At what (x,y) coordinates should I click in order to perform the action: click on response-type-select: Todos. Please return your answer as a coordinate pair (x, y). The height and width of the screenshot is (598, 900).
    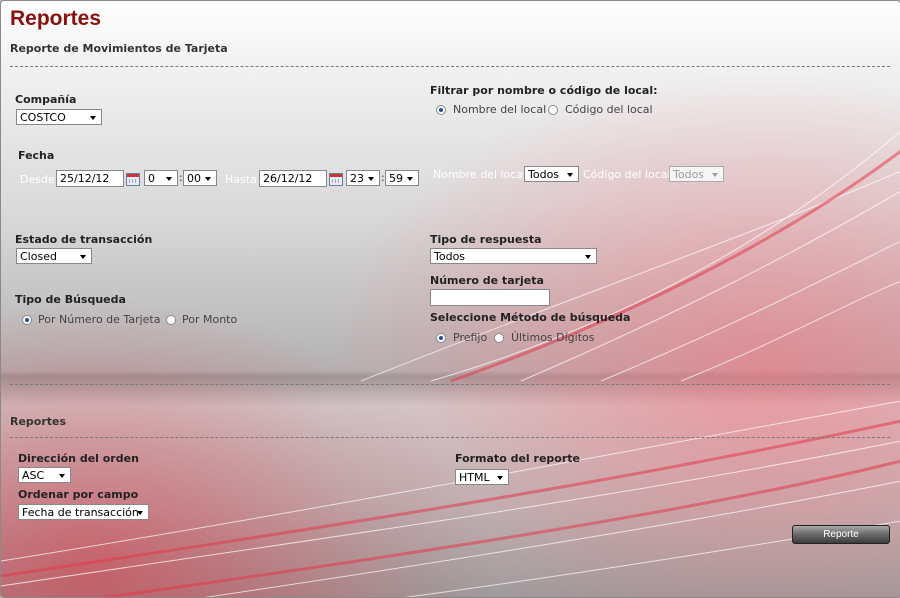
    Looking at the image, I should click on (513, 256).